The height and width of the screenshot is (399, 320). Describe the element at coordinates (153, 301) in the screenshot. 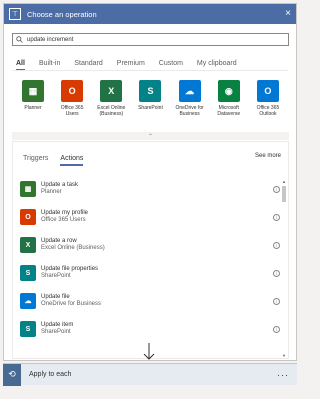

I see `action-item: ☁ Update file OneDrive for Business i` at that location.